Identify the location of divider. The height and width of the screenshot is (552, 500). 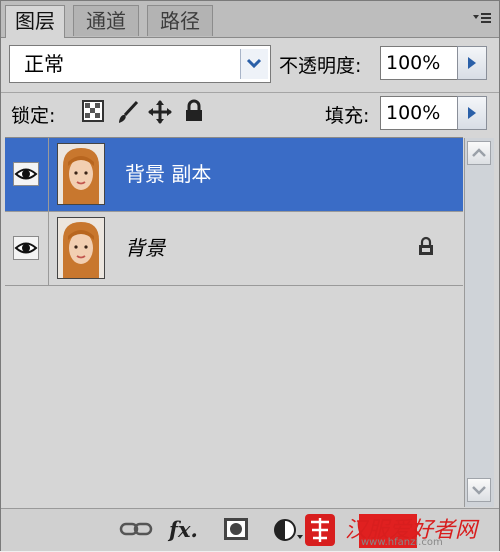
(250, 92).